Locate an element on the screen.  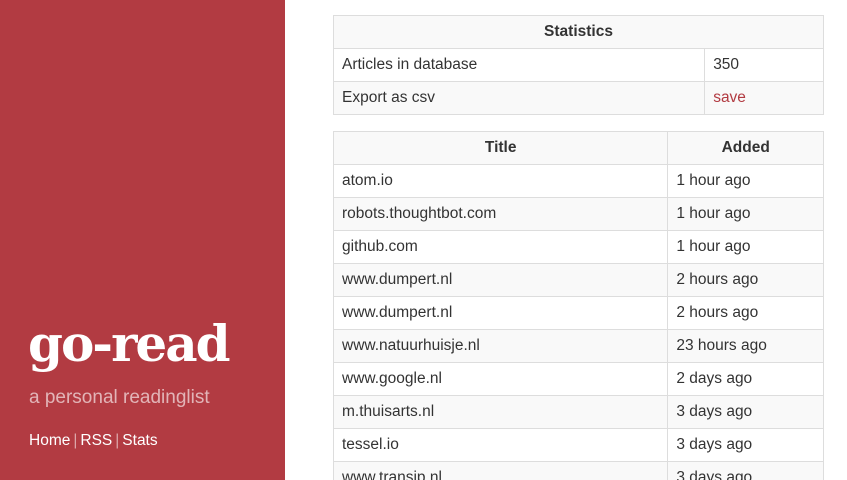
table-row: tessel.io 3 days ago is located at coordinates (578, 445).